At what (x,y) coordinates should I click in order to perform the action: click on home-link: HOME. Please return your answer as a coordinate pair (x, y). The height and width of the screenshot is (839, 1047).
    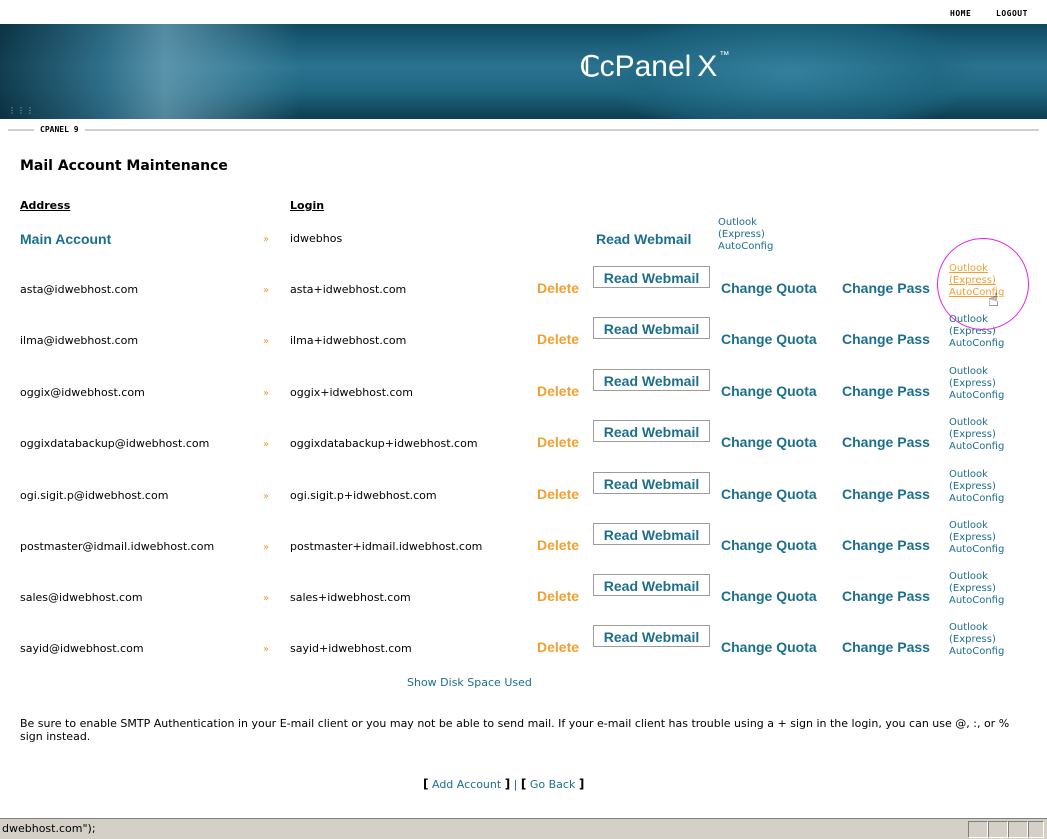
    Looking at the image, I should click on (960, 13).